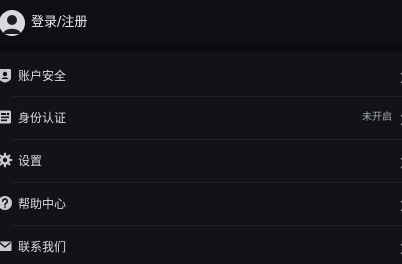 Image resolution: width=402 pixels, height=264 pixels. What do you see at coordinates (6, 160) in the screenshot?
I see `gear-icon` at bounding box center [6, 160].